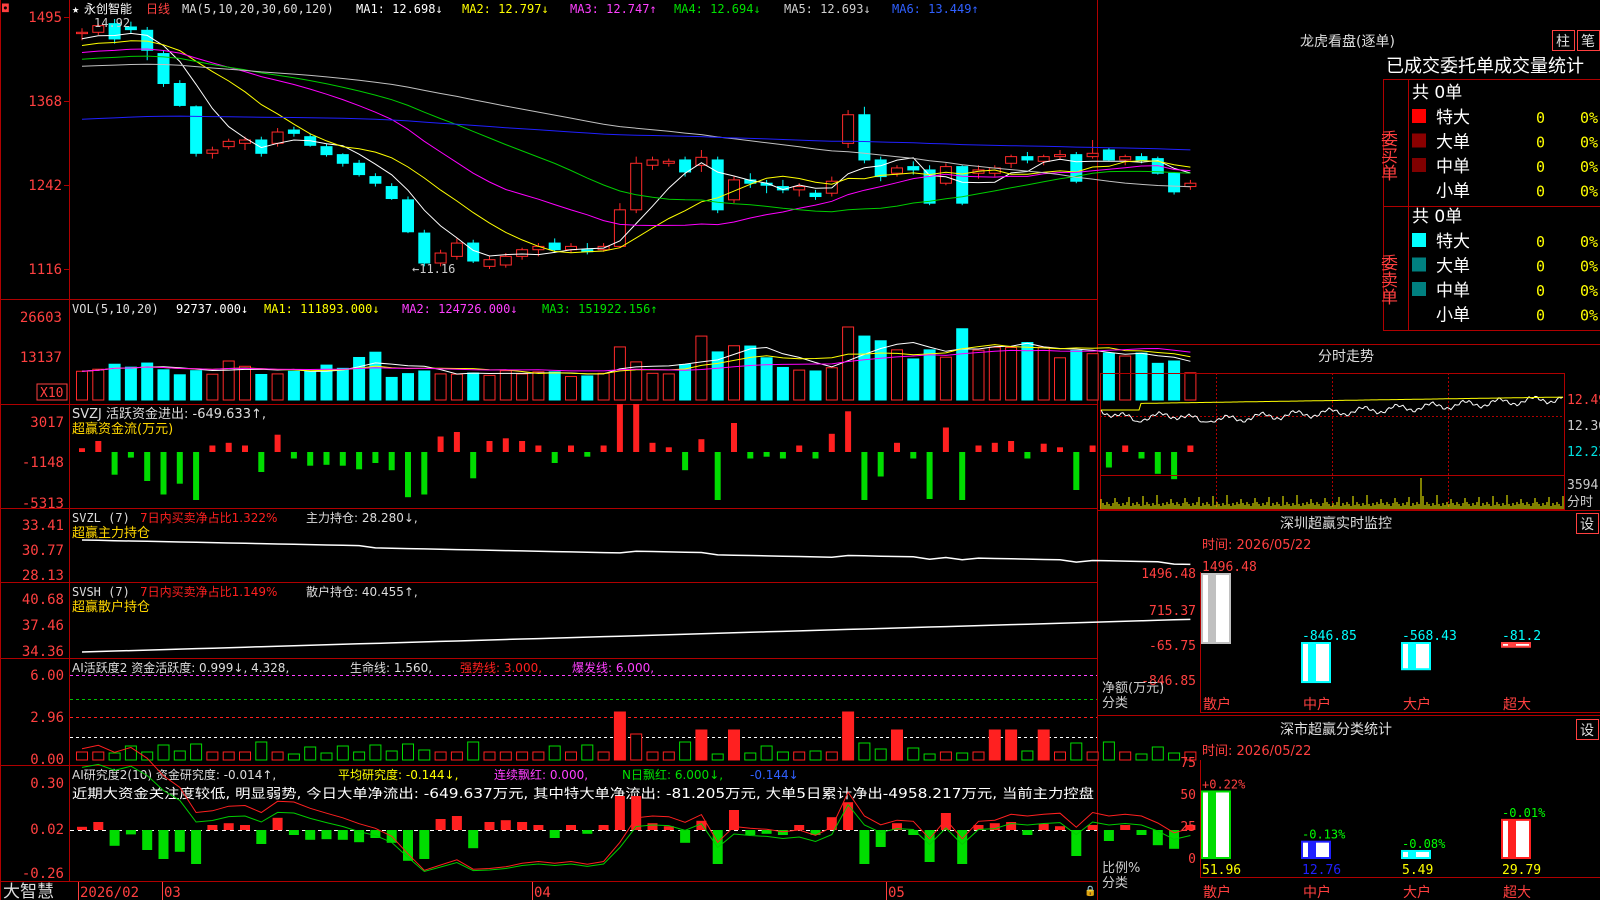  I want to click on sz-monitor-cat: 超大, so click(1517, 705).